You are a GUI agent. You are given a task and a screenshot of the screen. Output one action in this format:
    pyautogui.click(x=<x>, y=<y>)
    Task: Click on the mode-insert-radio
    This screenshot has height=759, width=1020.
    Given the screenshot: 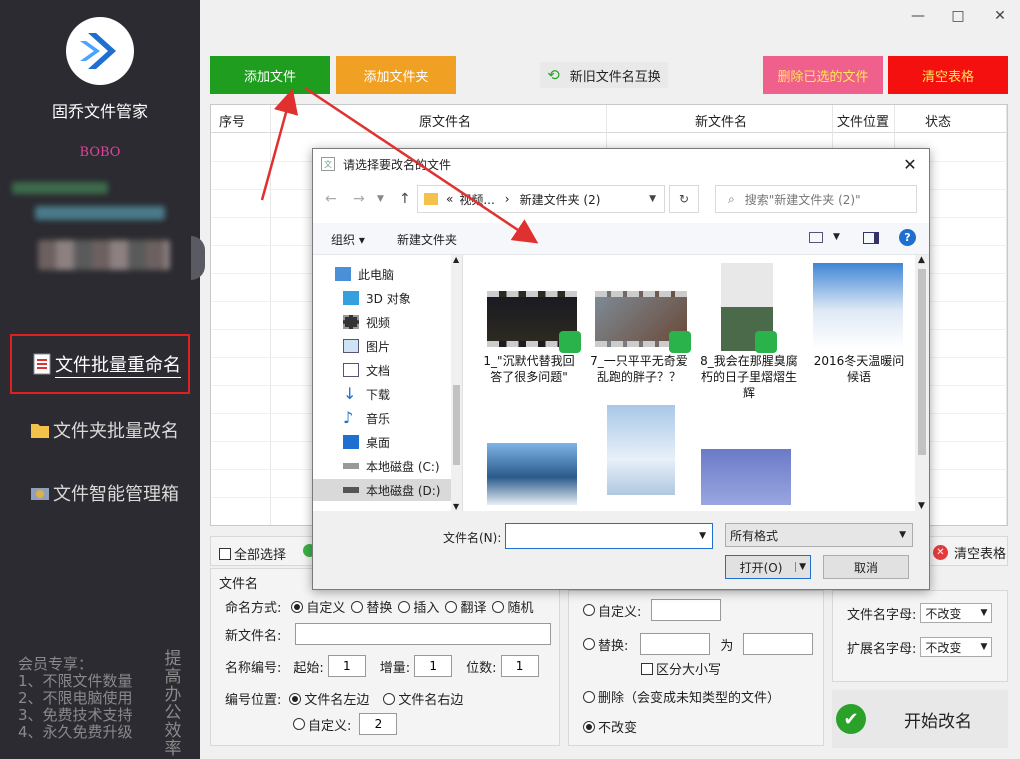 What is the action you would take?
    pyautogui.click(x=404, y=606)
    